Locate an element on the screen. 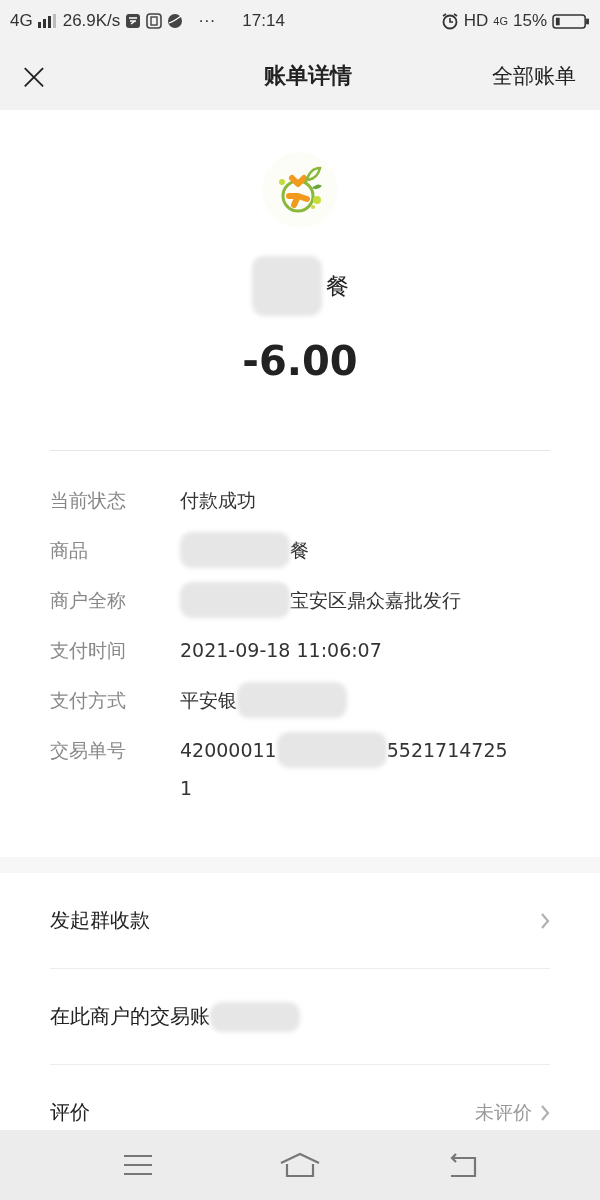 The height and width of the screenshot is (1200, 600). detail-label: 商品 is located at coordinates (69, 550).